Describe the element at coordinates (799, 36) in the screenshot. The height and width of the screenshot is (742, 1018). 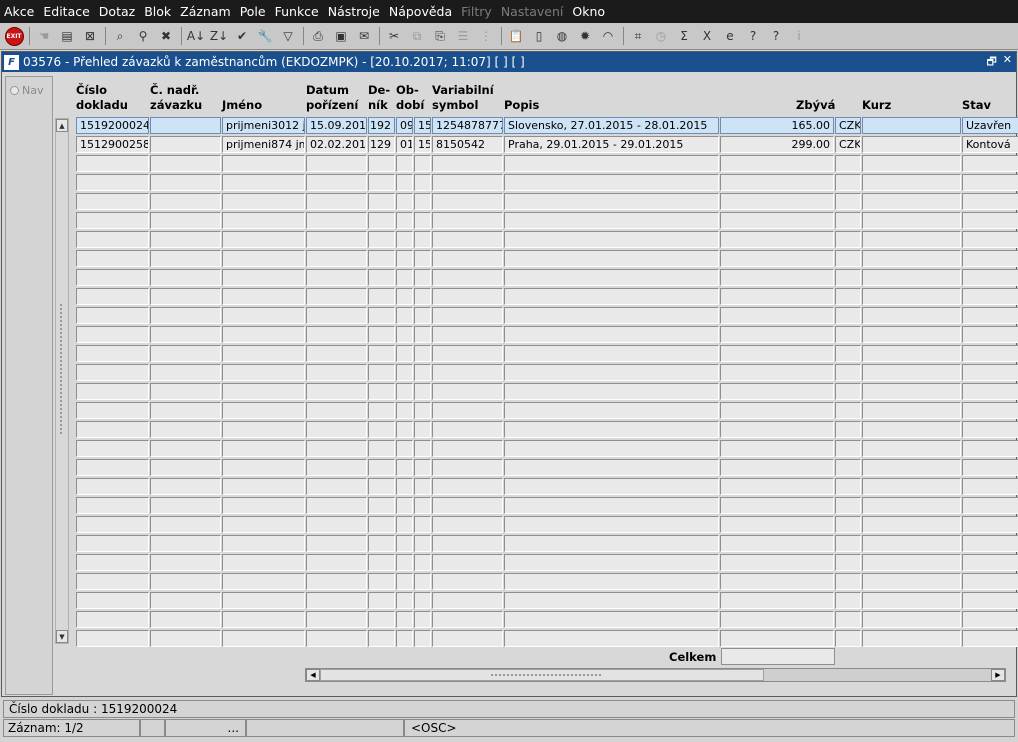
I see `info-icon: i` at that location.